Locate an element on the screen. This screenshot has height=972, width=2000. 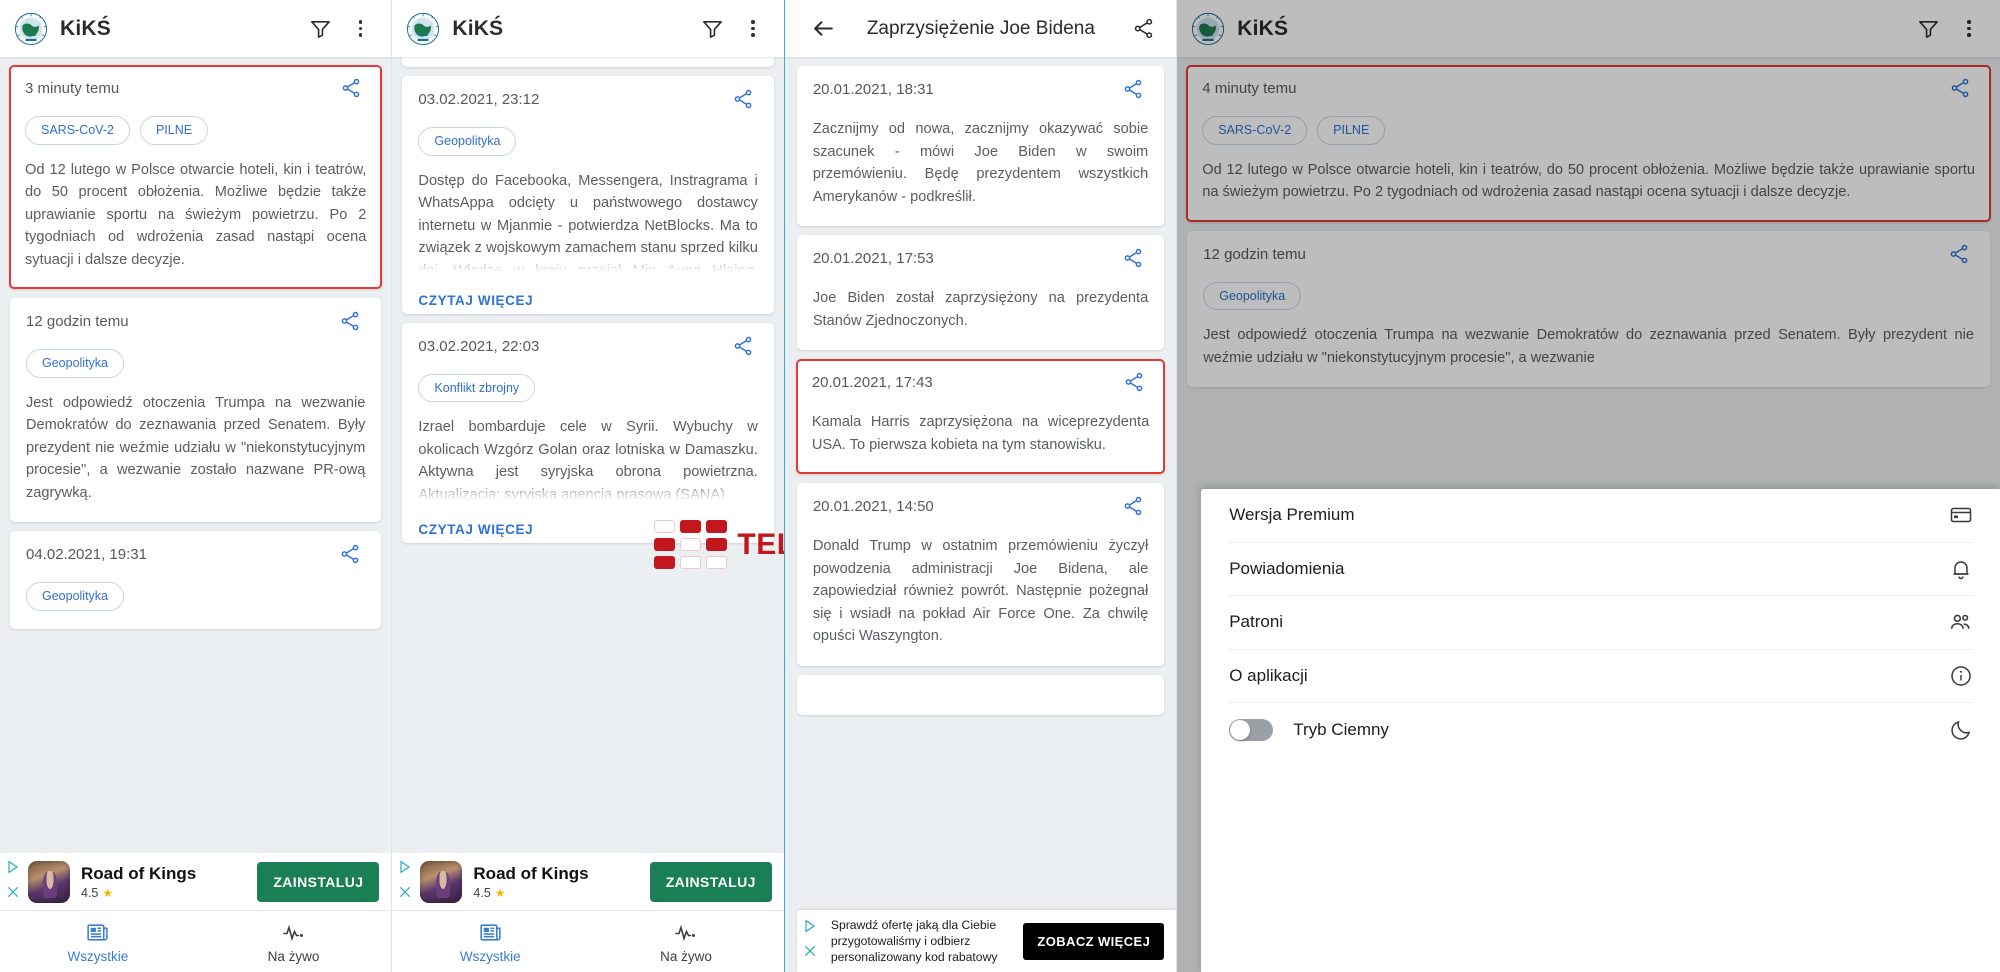
moon-icon is located at coordinates (1961, 730).